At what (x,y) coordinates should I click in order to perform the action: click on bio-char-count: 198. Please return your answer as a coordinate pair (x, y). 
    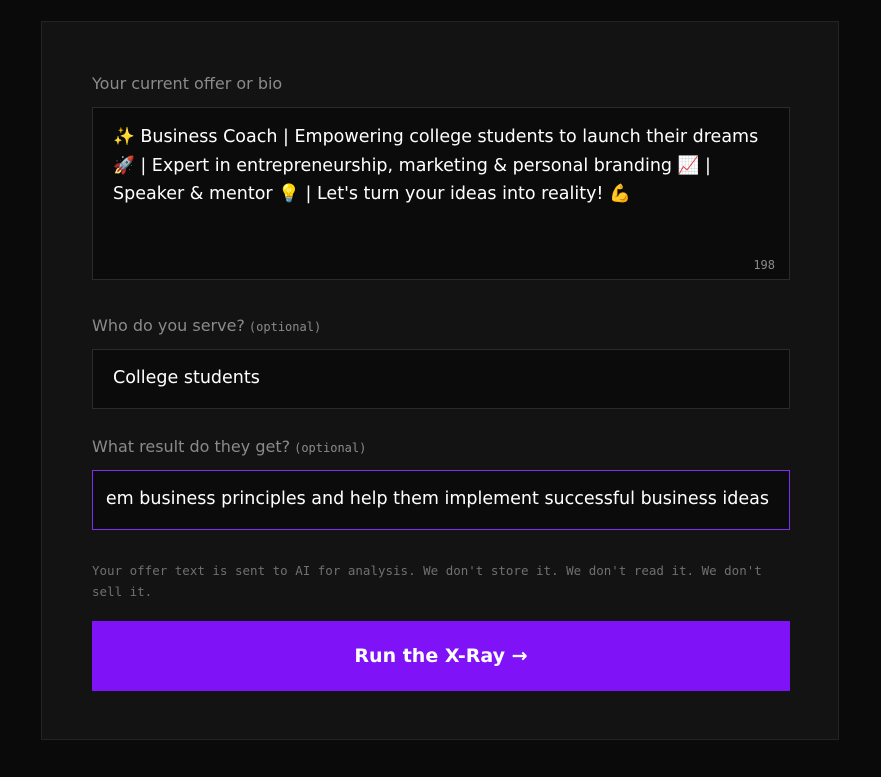
    Looking at the image, I should click on (764, 265).